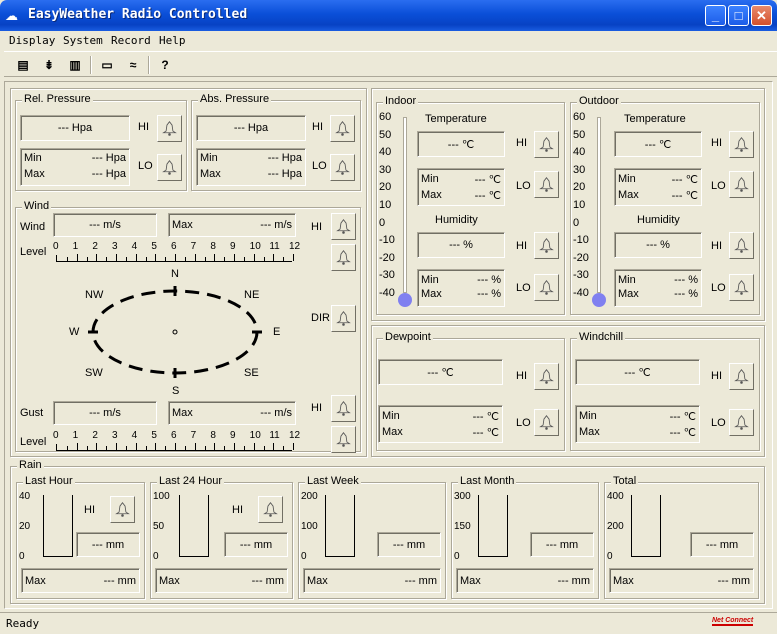 Image resolution: width=777 pixels, height=634 pixels. I want to click on thermo-tick-label: -10, so click(387, 240).